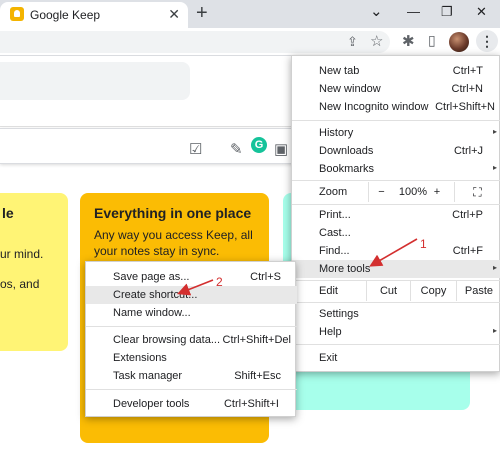  I want to click on submenu-item-label: Task manager, so click(148, 376).